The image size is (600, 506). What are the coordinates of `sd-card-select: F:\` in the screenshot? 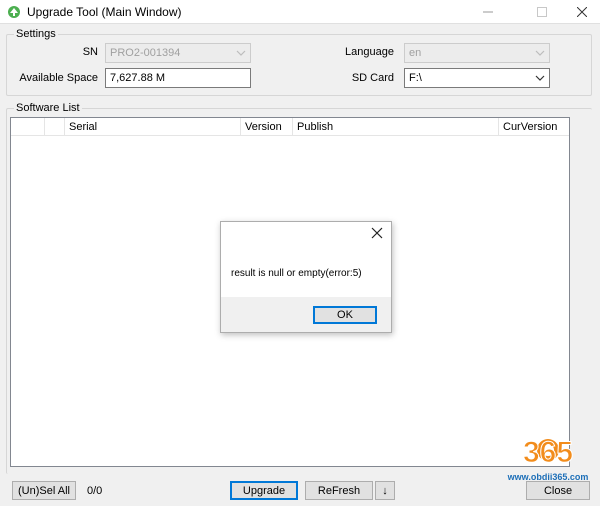 It's located at (477, 78).